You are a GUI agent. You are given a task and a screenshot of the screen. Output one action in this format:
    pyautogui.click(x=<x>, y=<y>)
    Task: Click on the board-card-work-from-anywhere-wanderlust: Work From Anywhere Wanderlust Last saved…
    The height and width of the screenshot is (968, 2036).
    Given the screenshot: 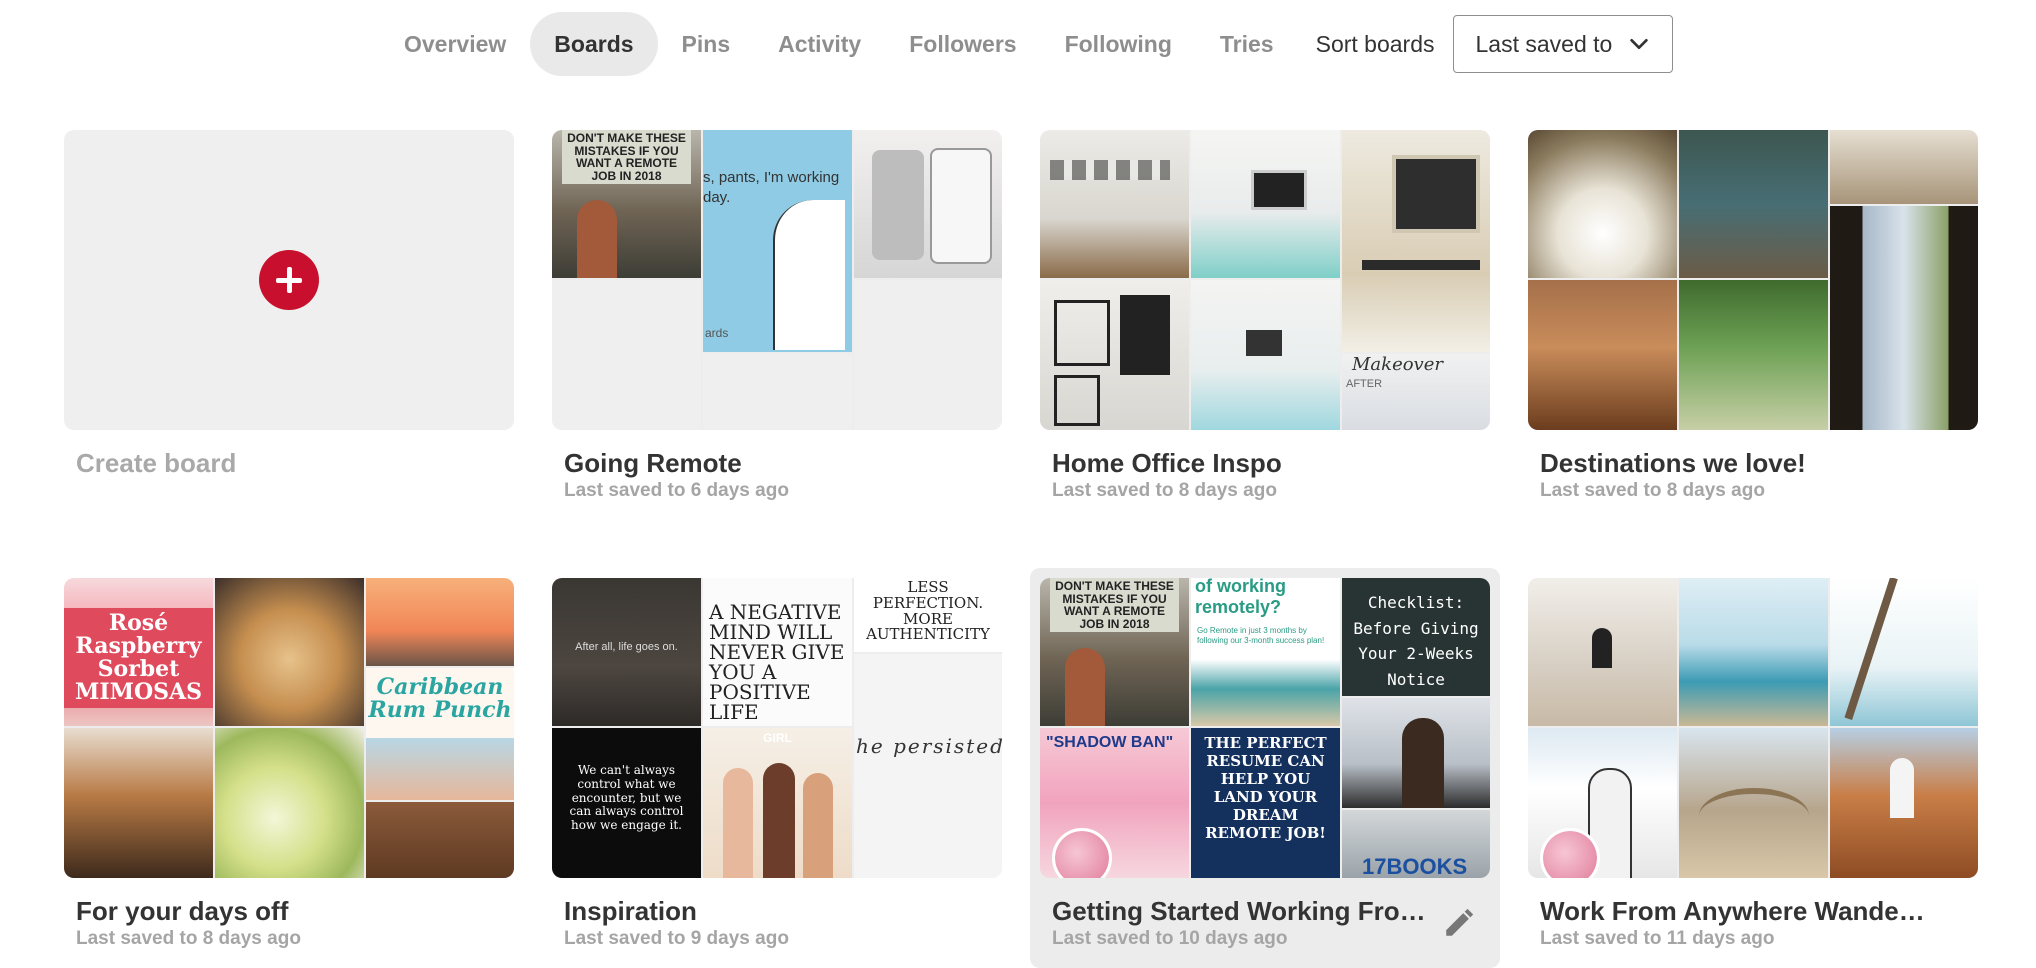 What is the action you would take?
    pyautogui.click(x=1753, y=763)
    